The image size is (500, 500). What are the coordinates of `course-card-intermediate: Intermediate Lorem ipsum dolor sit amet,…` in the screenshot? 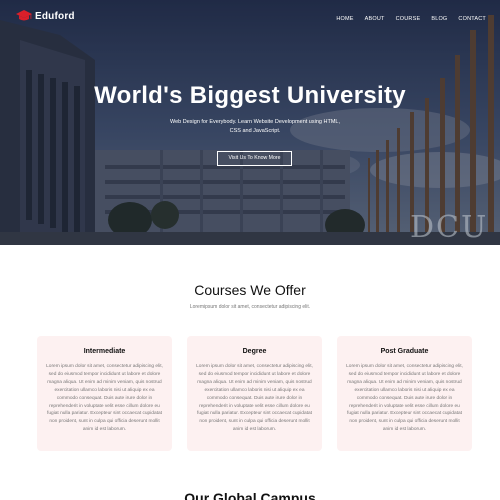 It's located at (104, 393).